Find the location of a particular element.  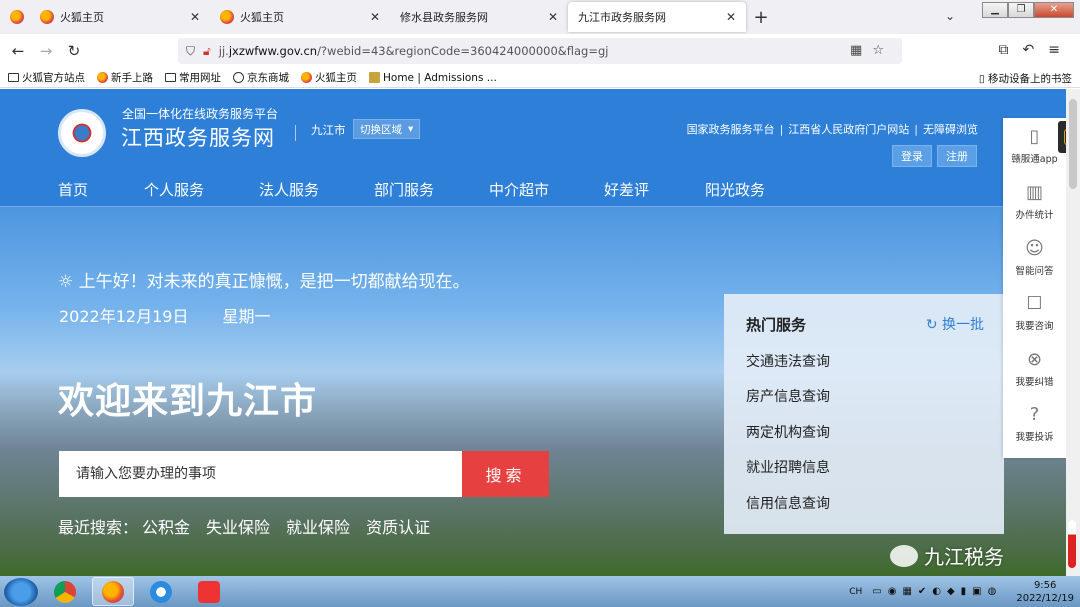

float-item-complain: ? 我要投诉 is located at coordinates (1034, 423).